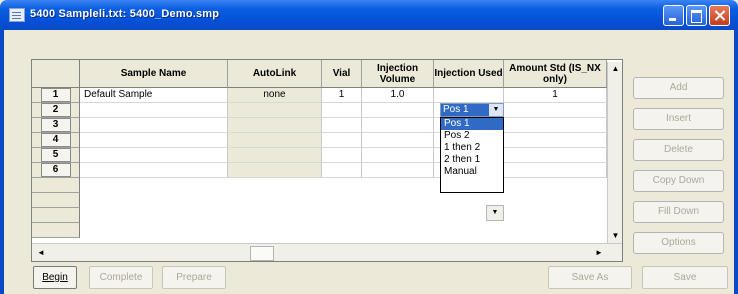 The image size is (738, 294). I want to click on cell-injection-volume: 1.0, so click(398, 95).